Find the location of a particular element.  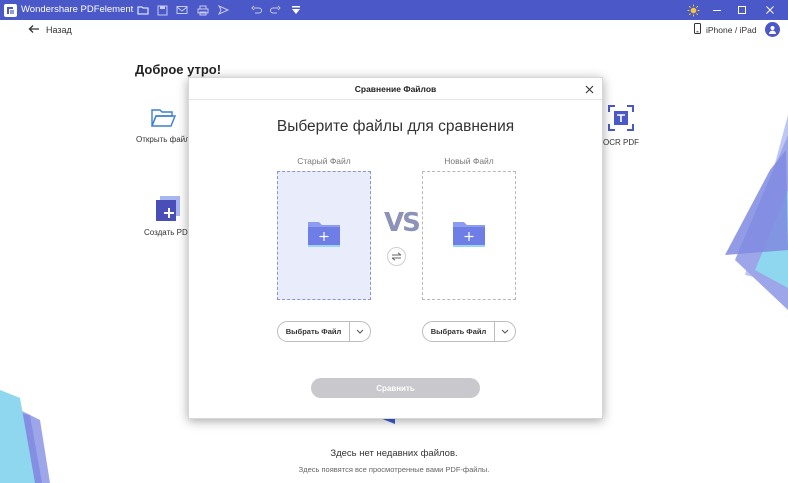

swap-files-button is located at coordinates (396, 256).